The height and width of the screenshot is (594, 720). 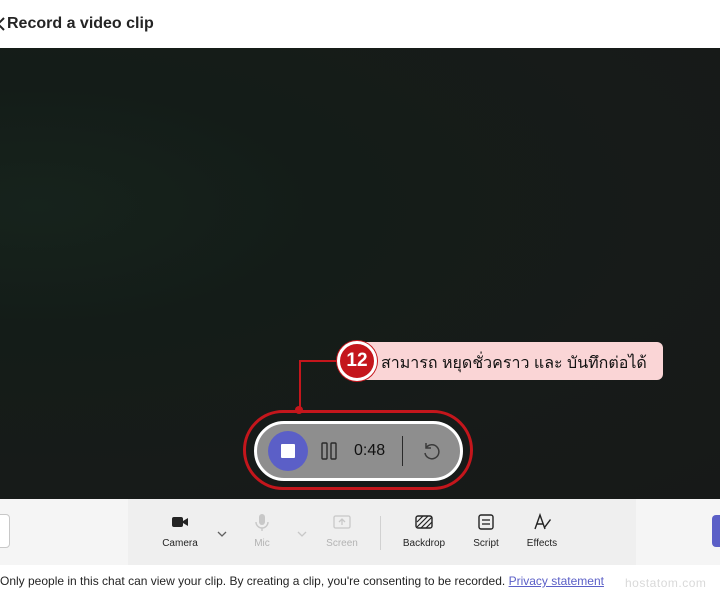 What do you see at coordinates (486, 543) in the screenshot?
I see `script-label: Script` at bounding box center [486, 543].